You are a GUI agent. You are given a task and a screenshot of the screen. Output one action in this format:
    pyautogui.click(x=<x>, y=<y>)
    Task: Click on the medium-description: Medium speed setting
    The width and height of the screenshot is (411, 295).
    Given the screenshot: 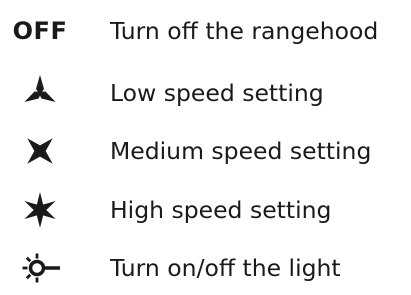 What is the action you would take?
    pyautogui.click(x=241, y=151)
    